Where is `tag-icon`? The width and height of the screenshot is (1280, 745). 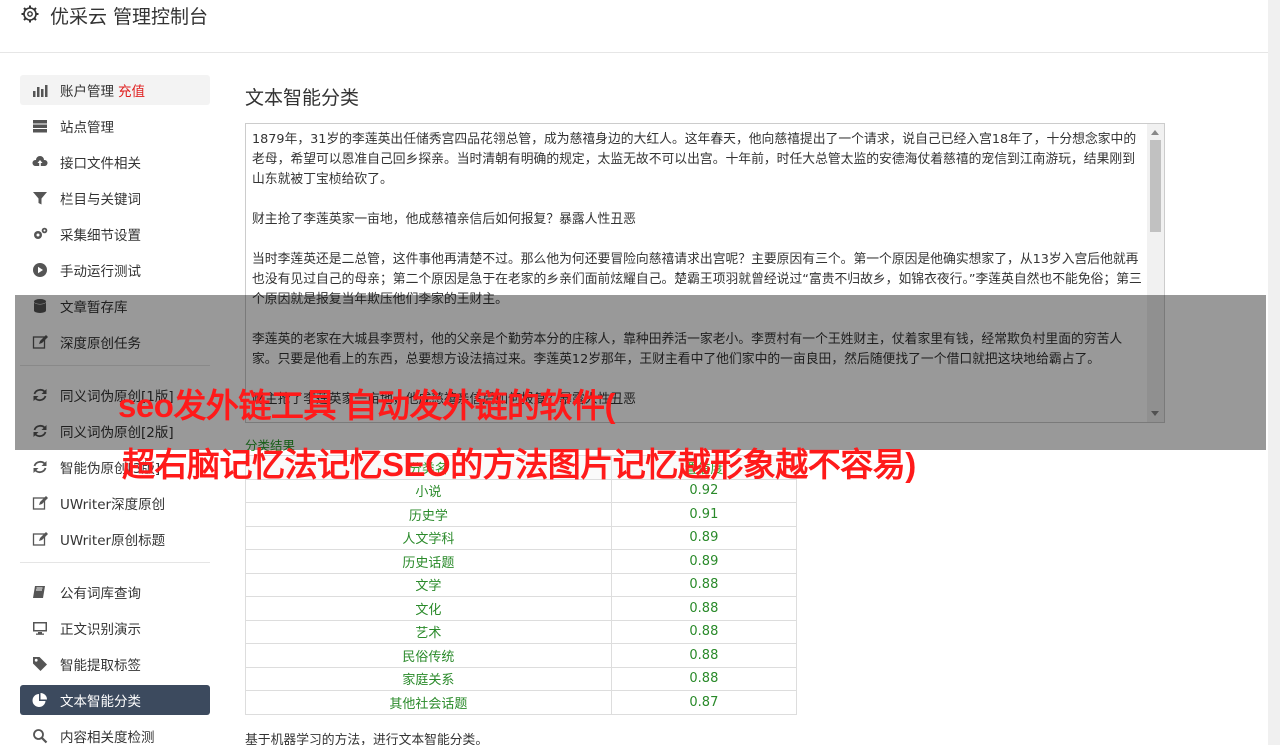
tag-icon is located at coordinates (40, 664).